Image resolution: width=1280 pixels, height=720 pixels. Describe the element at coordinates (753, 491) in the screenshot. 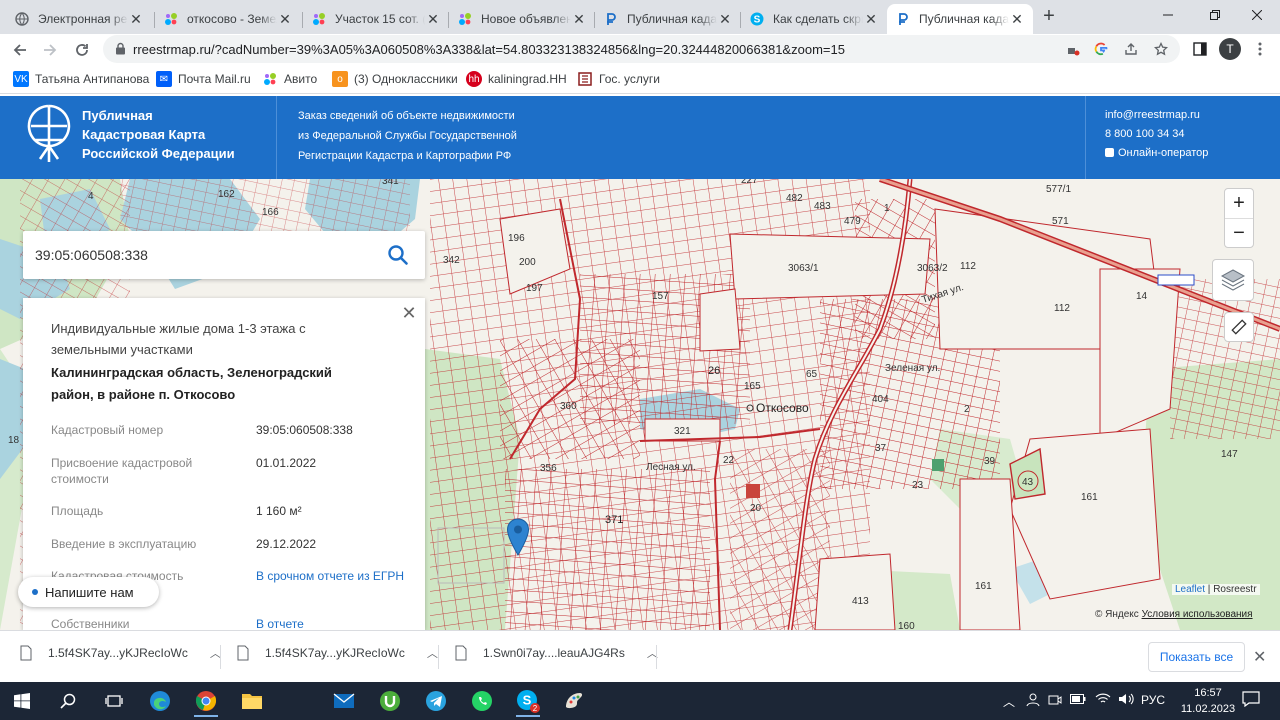

I see `building` at that location.